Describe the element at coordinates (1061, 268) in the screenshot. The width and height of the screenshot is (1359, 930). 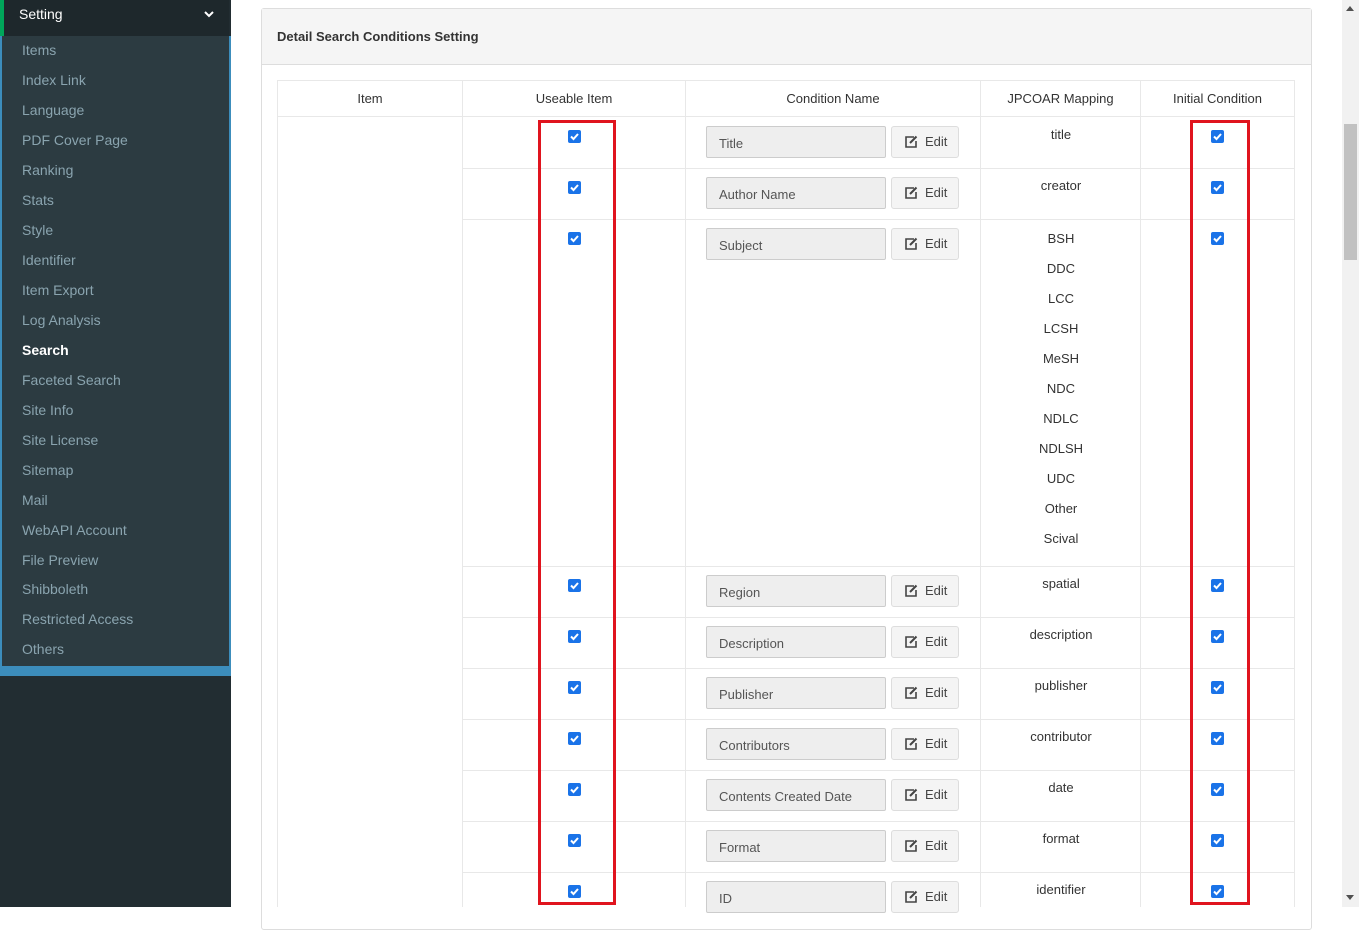
I see `jpcoar-mapping-value: DDC` at that location.